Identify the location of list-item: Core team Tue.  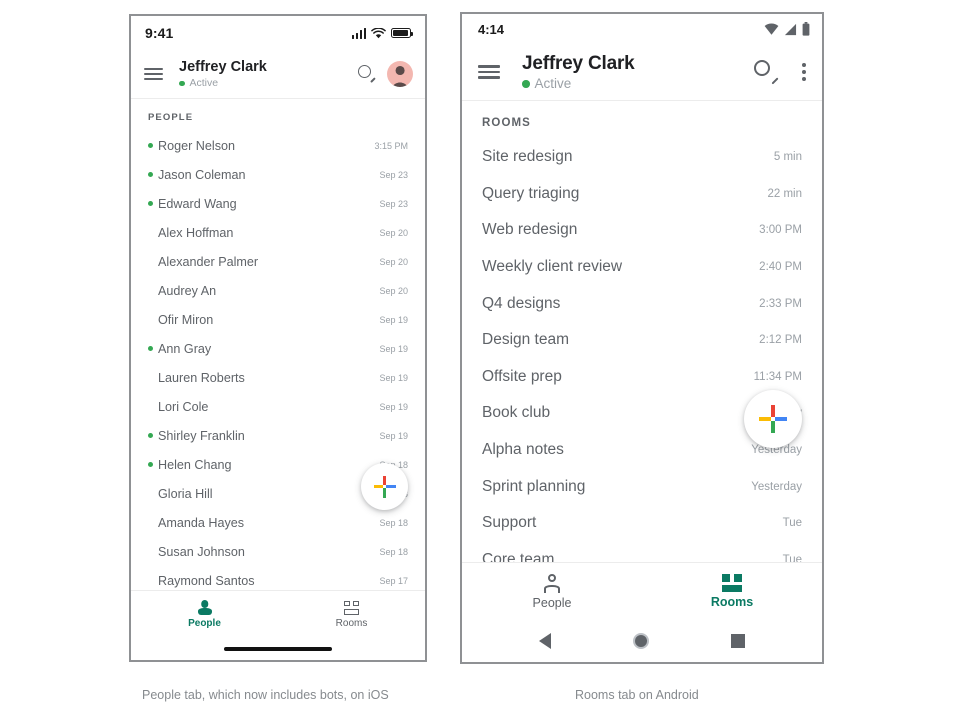
(642, 552).